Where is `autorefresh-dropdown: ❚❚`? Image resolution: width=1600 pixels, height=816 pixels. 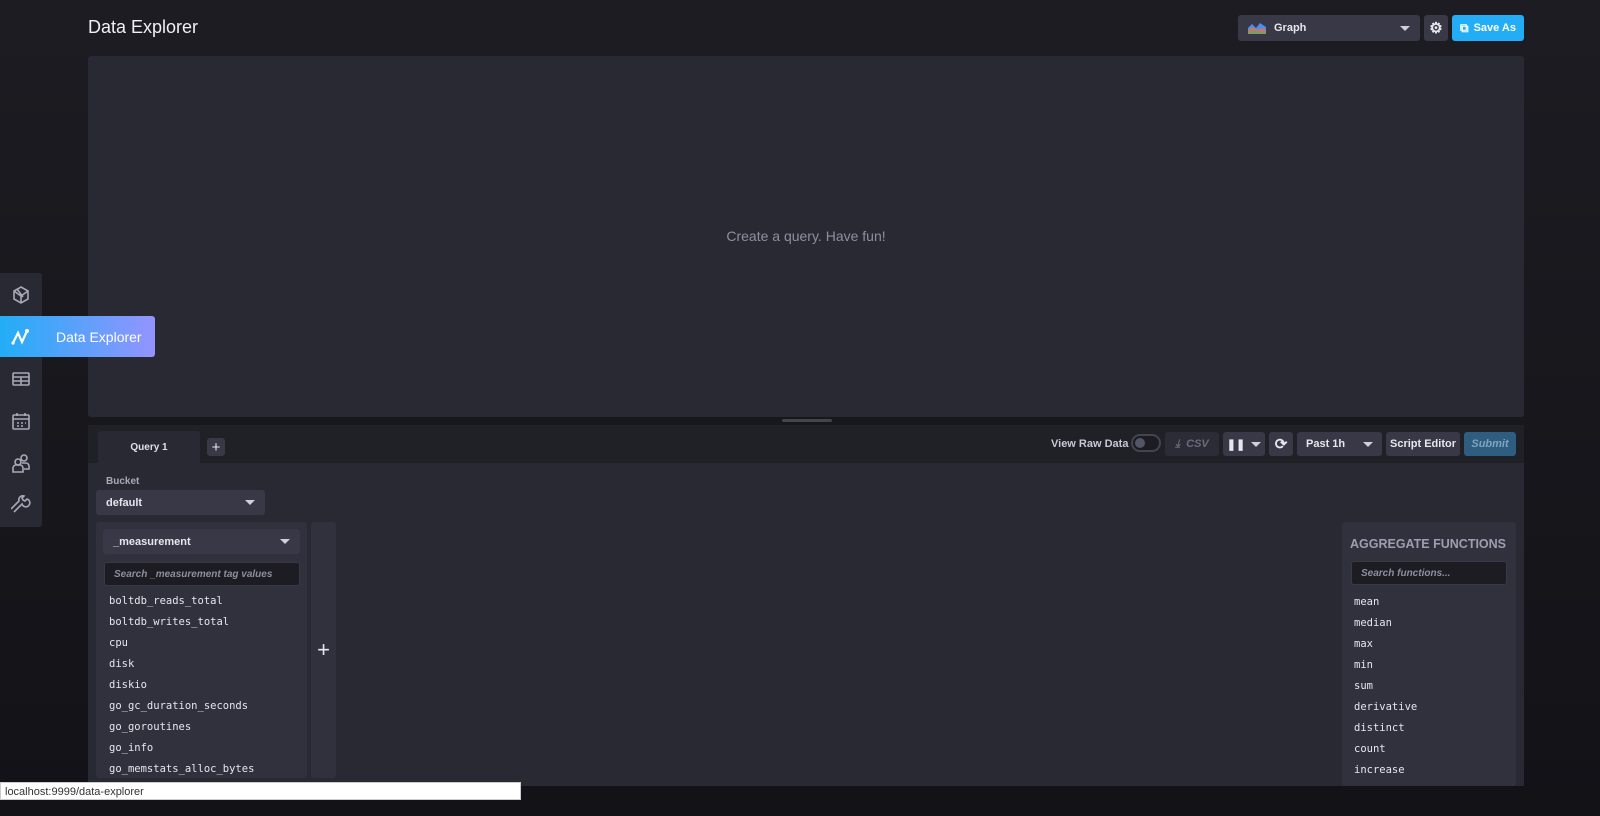 autorefresh-dropdown: ❚❚ is located at coordinates (1244, 444).